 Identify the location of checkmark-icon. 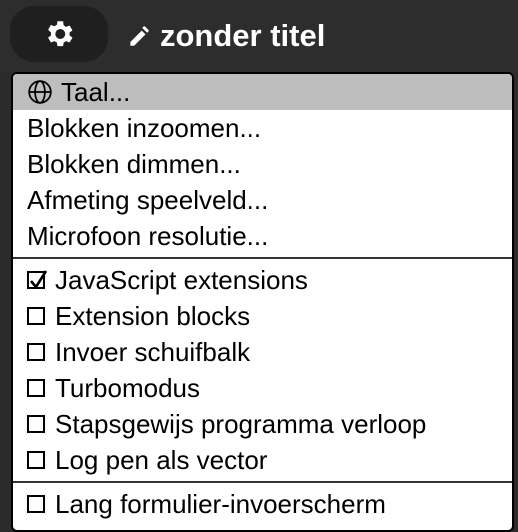
(39, 280).